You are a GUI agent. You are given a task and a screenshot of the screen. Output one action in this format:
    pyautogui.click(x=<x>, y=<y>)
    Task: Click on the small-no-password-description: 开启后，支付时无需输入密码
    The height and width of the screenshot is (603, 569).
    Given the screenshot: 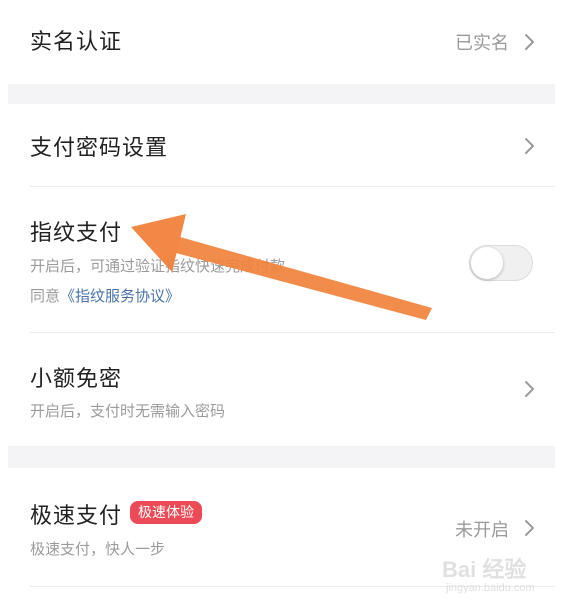 What is the action you would take?
    pyautogui.click(x=128, y=411)
    